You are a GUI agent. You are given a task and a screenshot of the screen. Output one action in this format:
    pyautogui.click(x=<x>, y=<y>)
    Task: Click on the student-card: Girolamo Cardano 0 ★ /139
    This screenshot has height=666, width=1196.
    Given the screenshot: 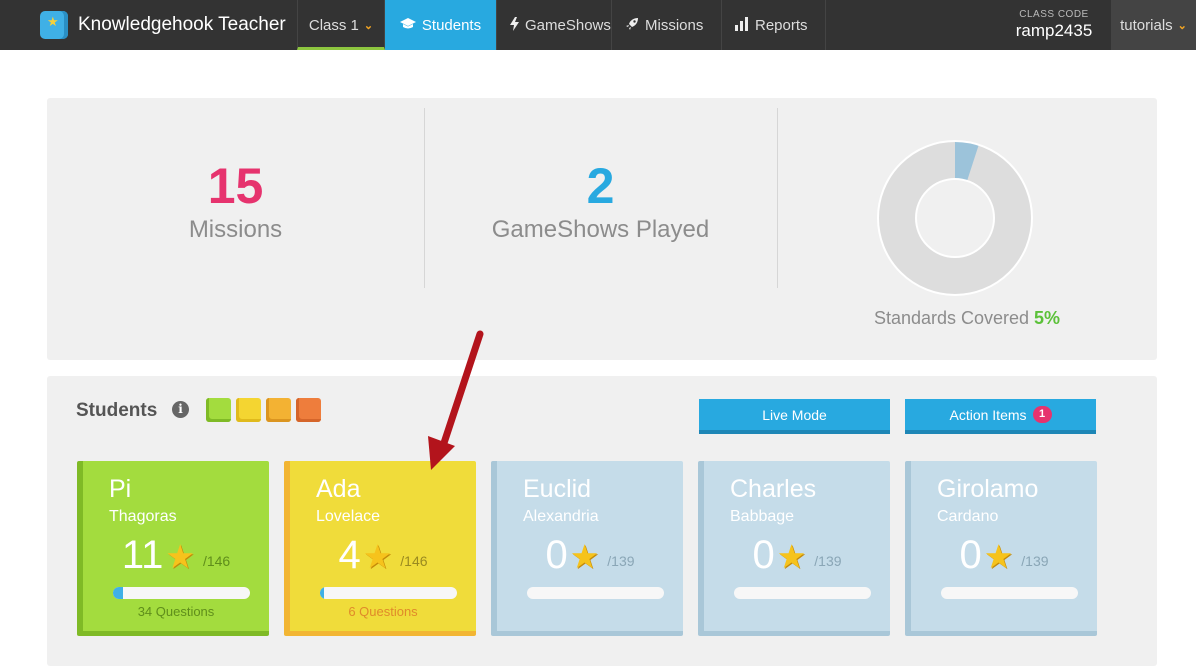 What is the action you would take?
    pyautogui.click(x=1001, y=548)
    